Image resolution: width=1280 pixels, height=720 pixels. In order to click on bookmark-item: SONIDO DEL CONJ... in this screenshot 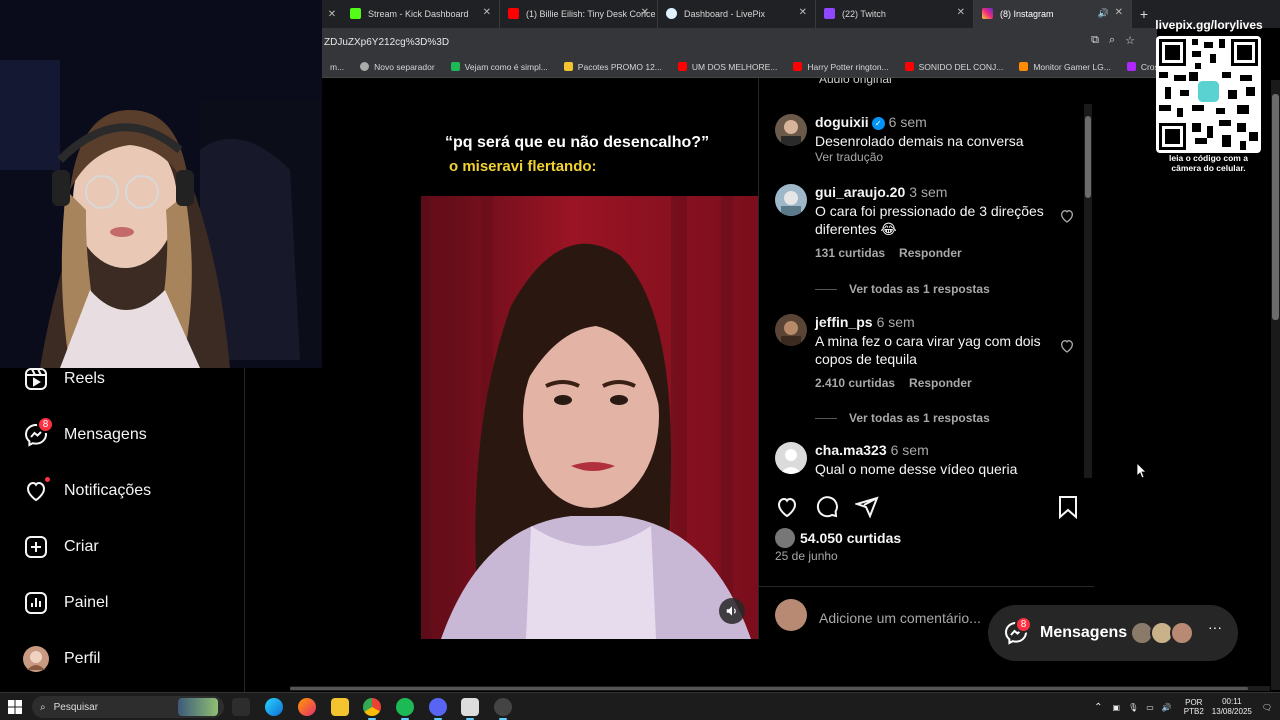, I will do `click(954, 67)`.